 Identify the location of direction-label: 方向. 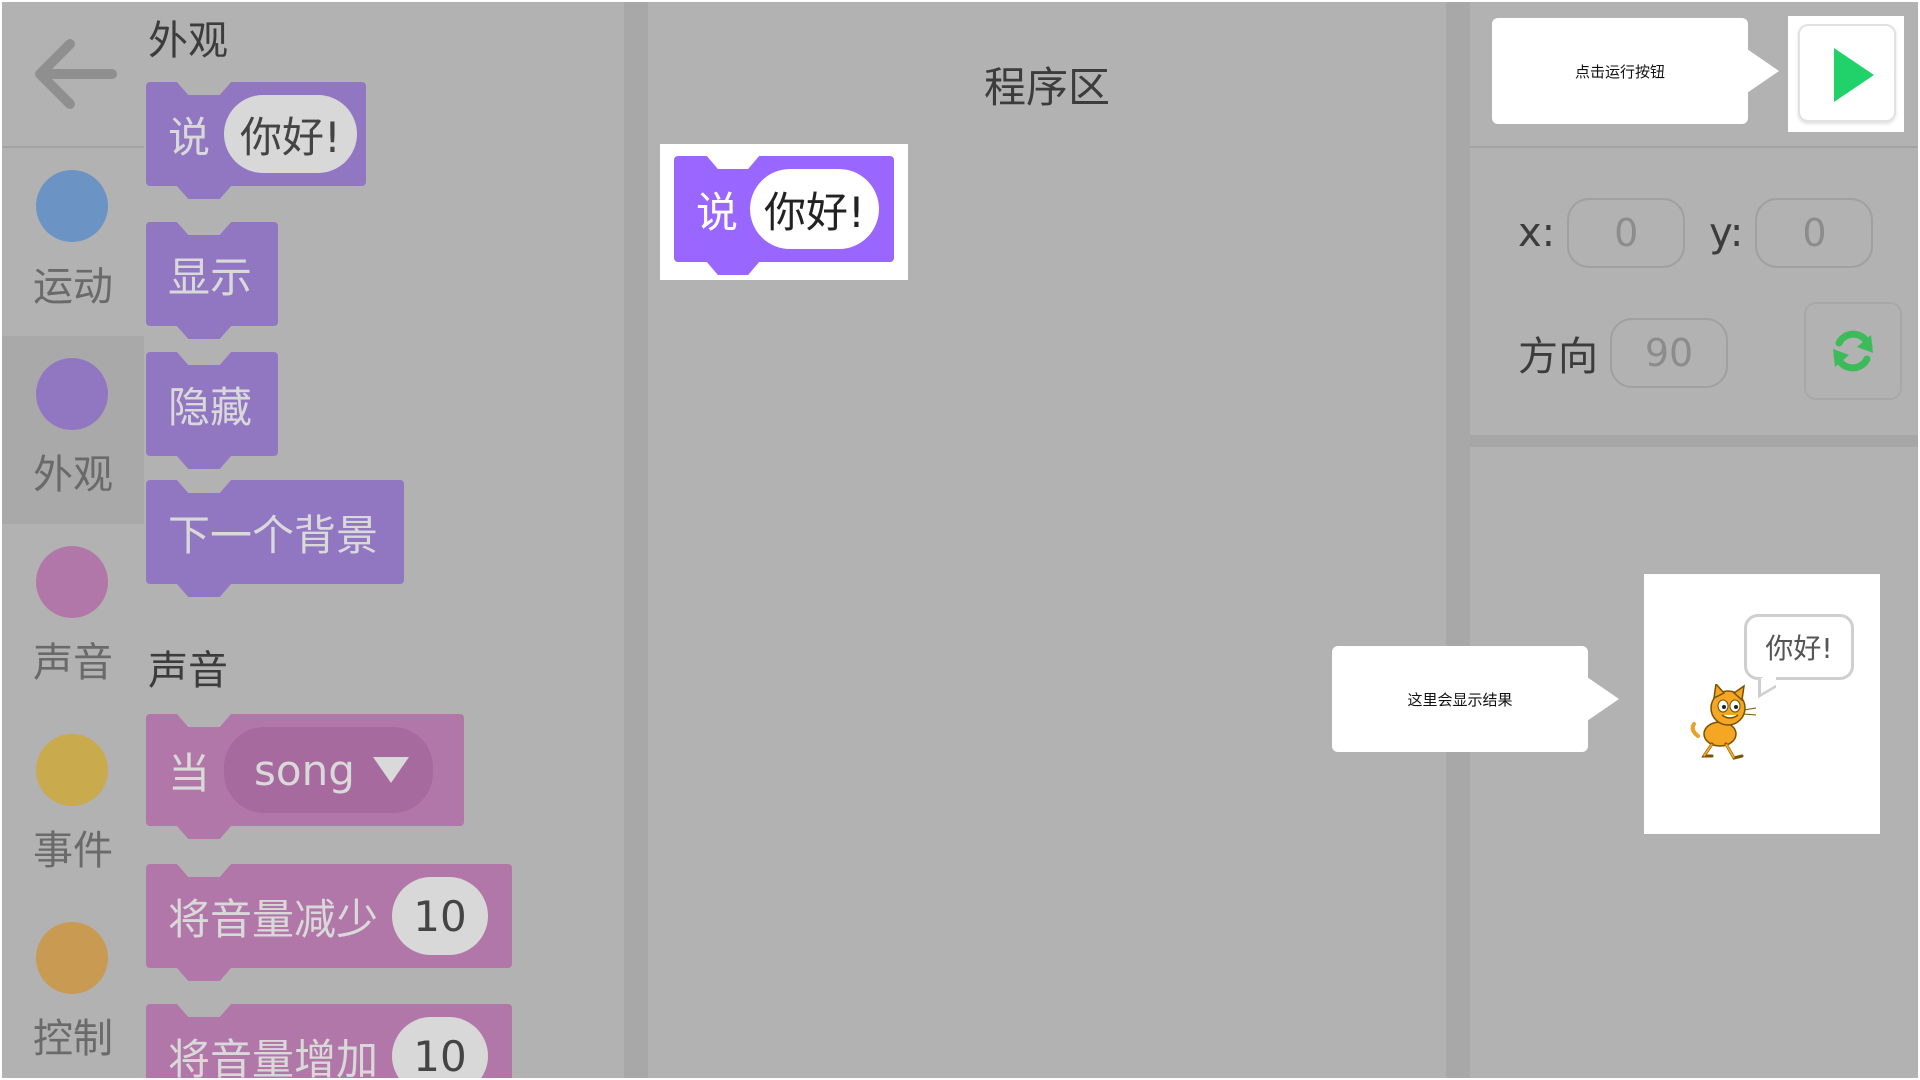
(1558, 357).